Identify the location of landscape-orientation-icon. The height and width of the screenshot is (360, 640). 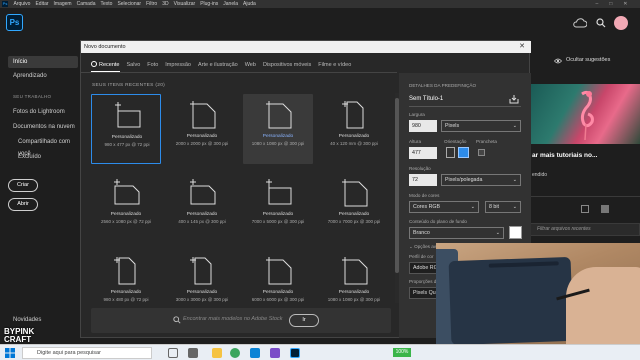
(463, 152).